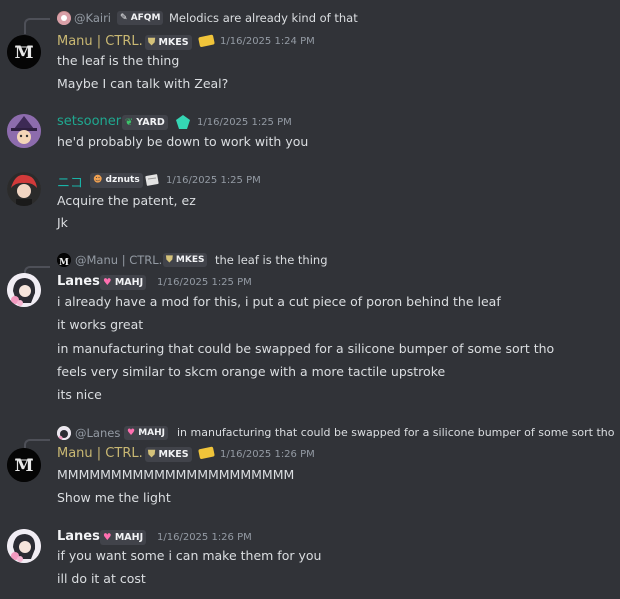 This screenshot has height=599, width=620. Describe the element at coordinates (126, 200) in the screenshot. I see `message-line: Acquire the patent, ez` at that location.